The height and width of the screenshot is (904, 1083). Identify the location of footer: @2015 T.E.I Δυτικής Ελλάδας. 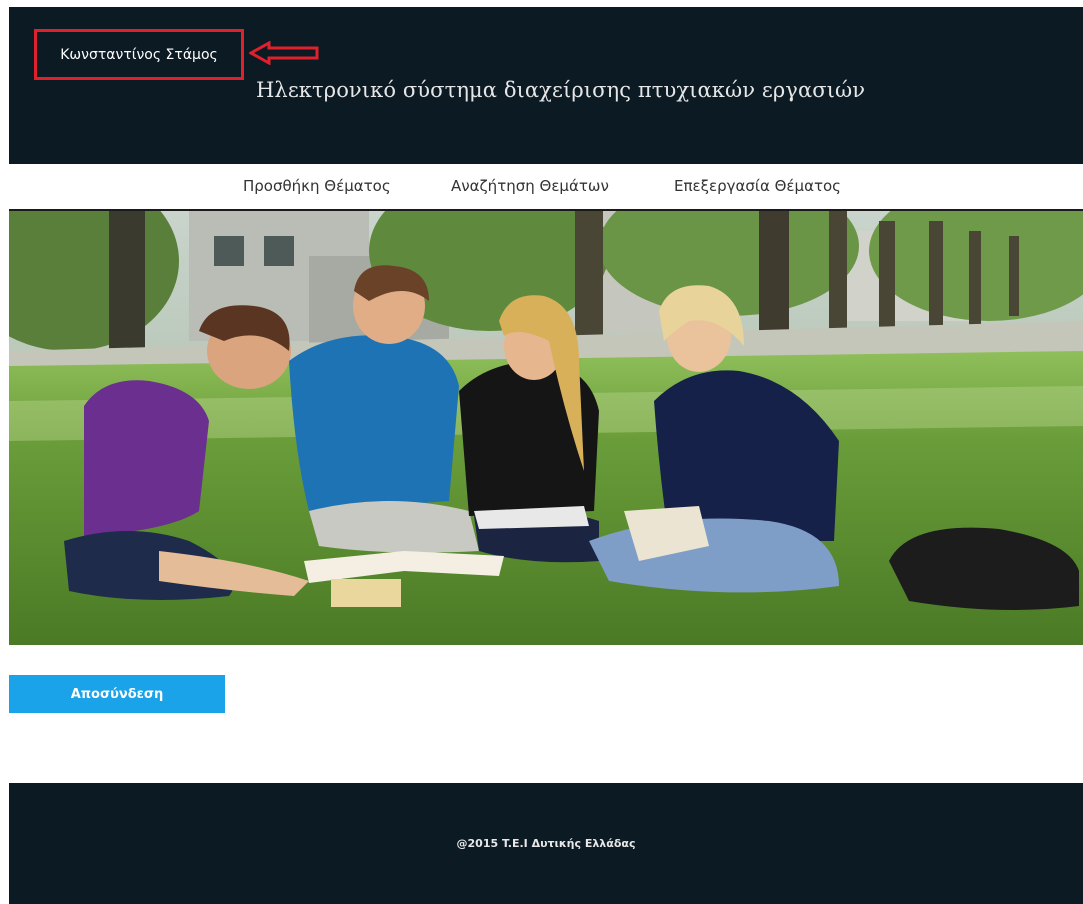
(546, 843).